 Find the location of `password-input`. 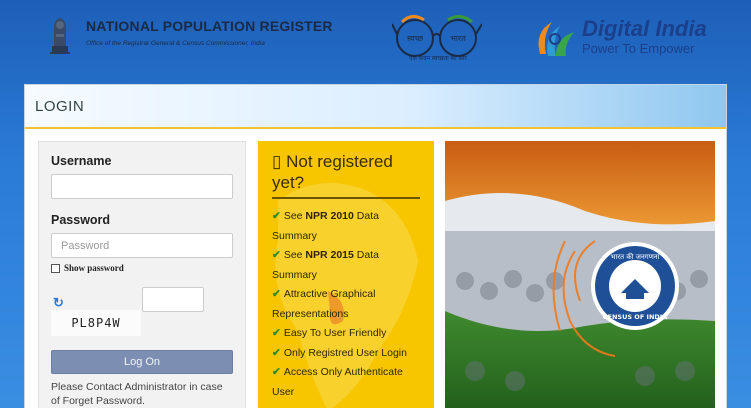

password-input is located at coordinates (142, 245).